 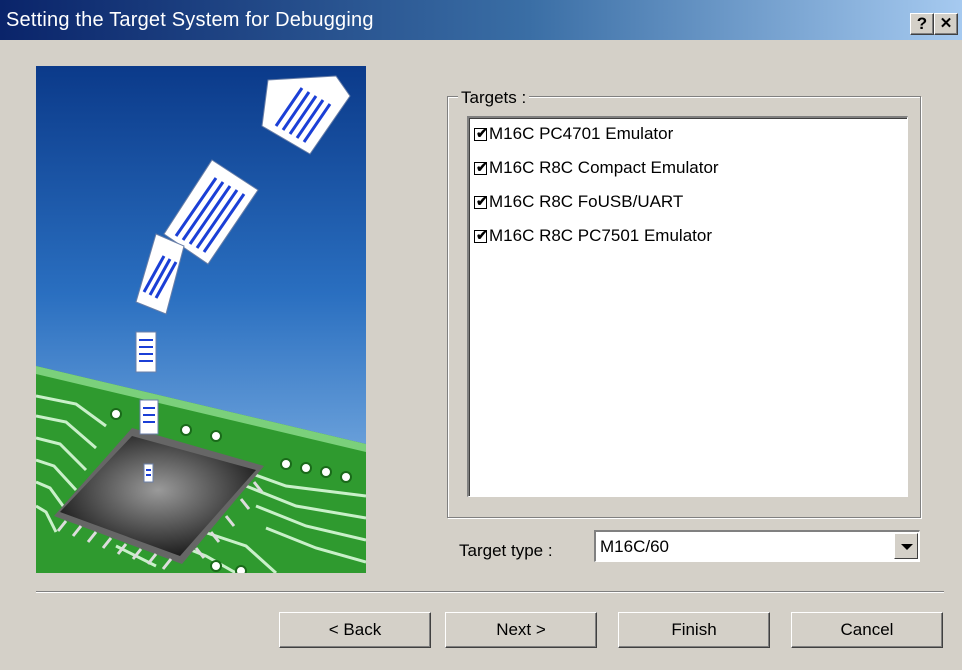 I want to click on target-item-r8c-compact: ✔ M16C R8C Compact Emulator, so click(x=596, y=168).